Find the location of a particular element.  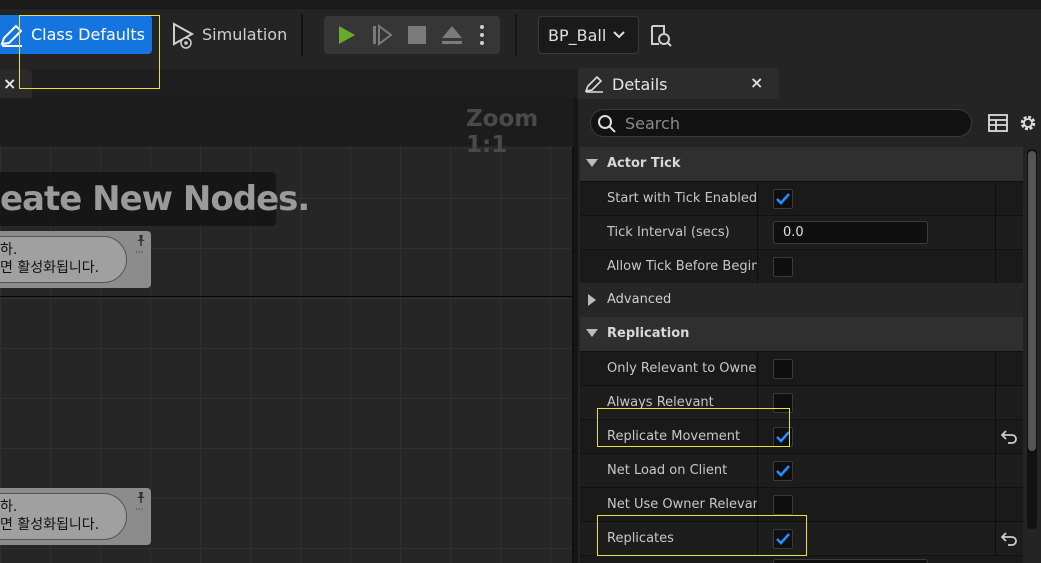

scrollbar-thumb is located at coordinates (1032, 301).